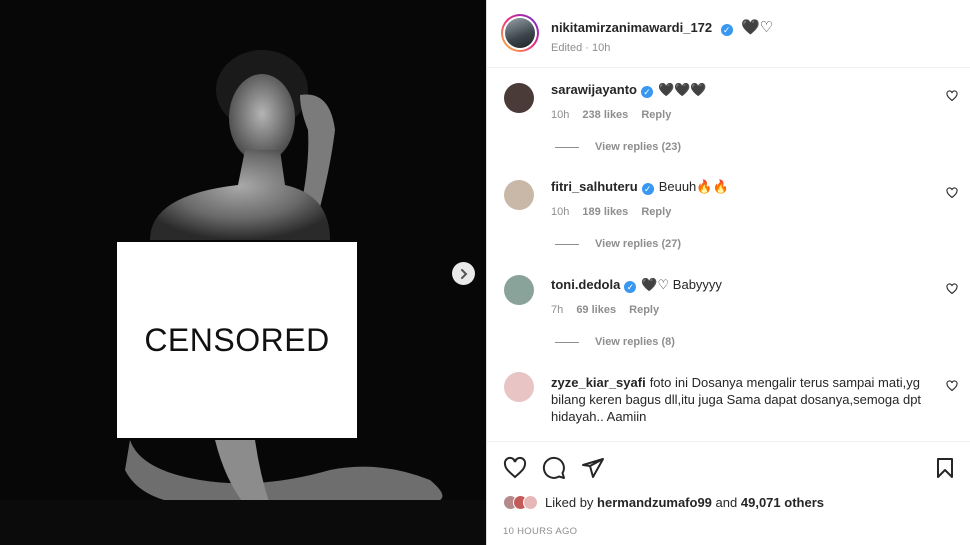 Image resolution: width=970 pixels, height=545 pixels. What do you see at coordinates (631, 27) in the screenshot?
I see `author-username: nikitamirzanimawardi_172` at bounding box center [631, 27].